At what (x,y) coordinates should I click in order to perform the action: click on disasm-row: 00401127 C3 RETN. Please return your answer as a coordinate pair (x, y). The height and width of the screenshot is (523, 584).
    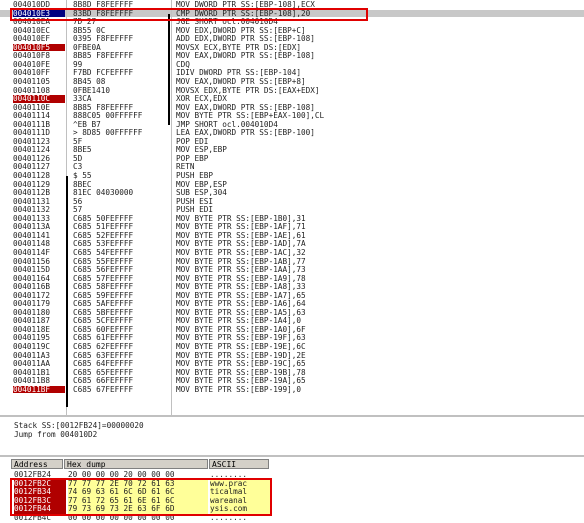
    Looking at the image, I should click on (292, 167).